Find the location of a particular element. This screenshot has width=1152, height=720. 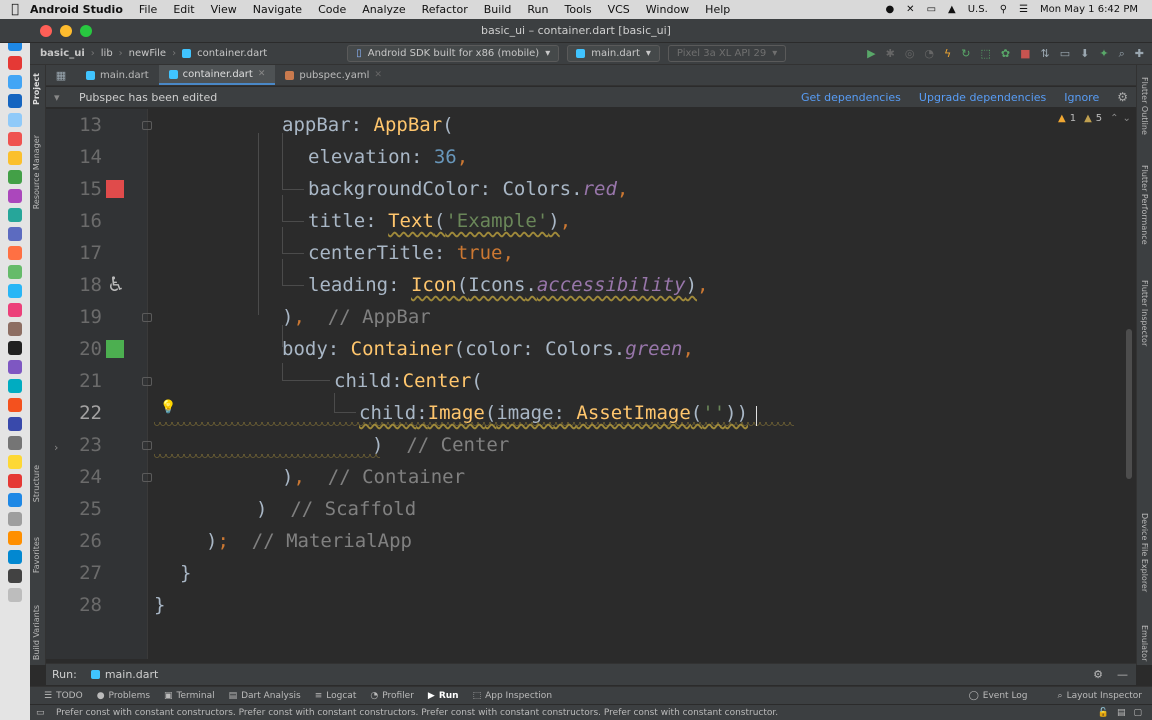

menu-analyze: Analyze is located at coordinates (383, 9).